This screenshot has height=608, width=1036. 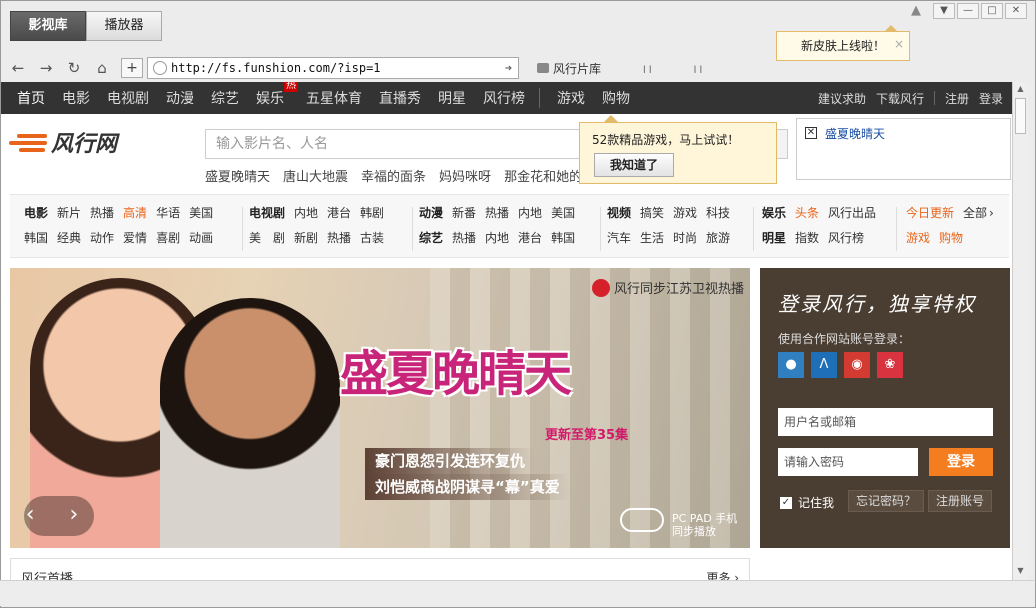 I want to click on register-account-button: 注册账号, so click(x=960, y=501).